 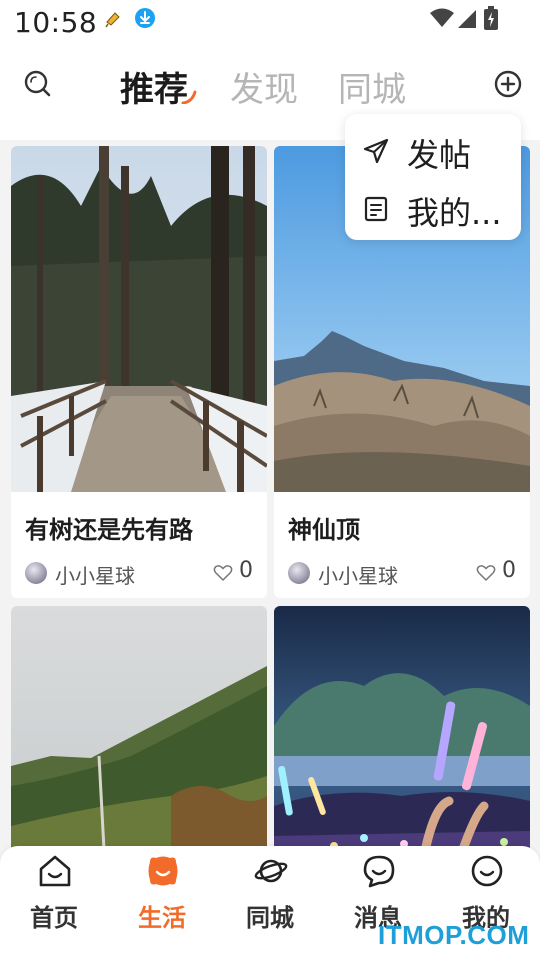 What do you see at coordinates (38, 84) in the screenshot?
I see `search-icon` at bounding box center [38, 84].